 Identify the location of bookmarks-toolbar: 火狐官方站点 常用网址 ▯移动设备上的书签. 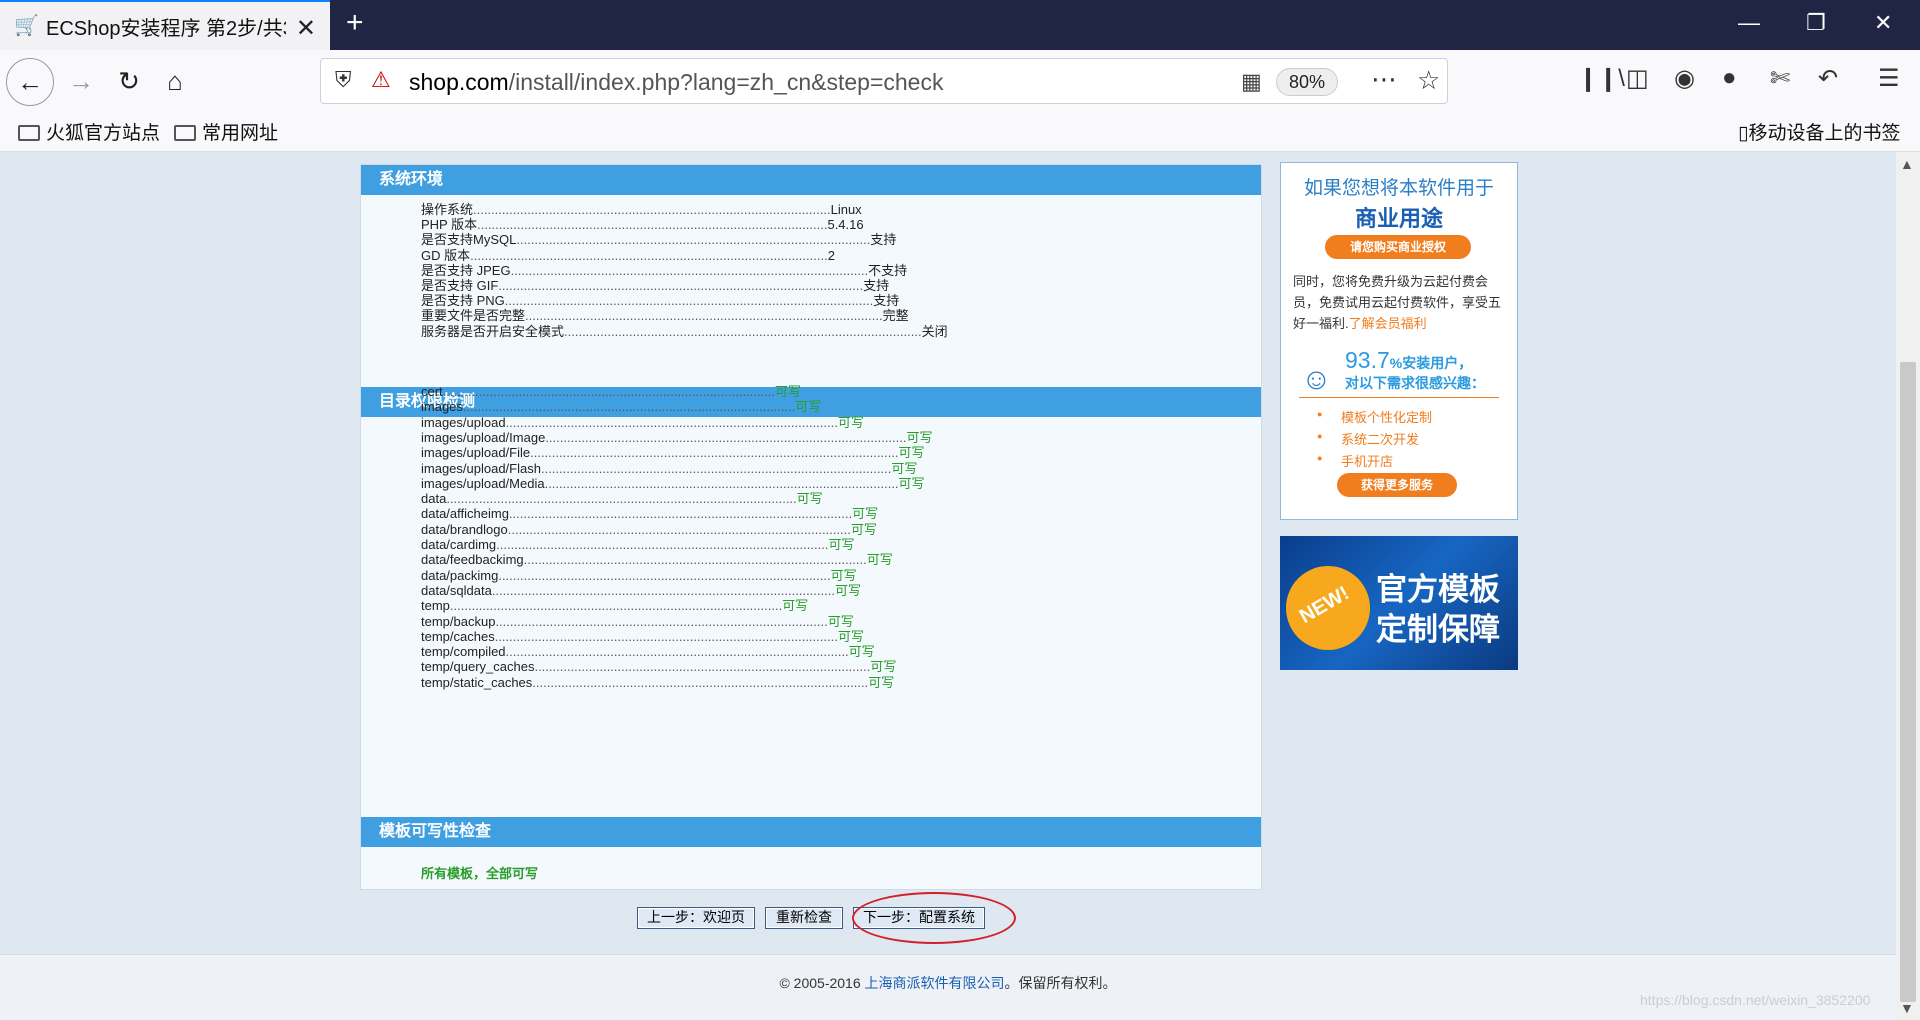
(960, 132).